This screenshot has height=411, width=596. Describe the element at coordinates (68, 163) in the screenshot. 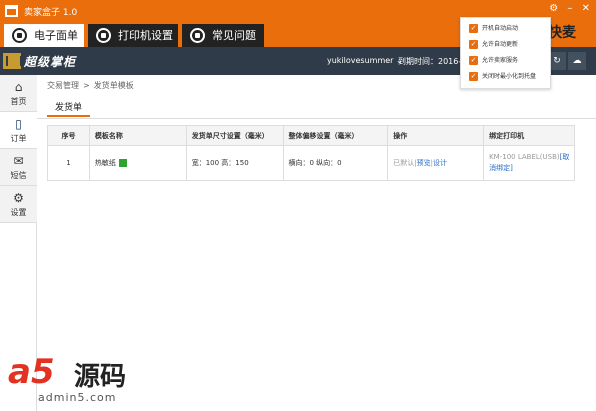

I see `cell-index: 1` at that location.